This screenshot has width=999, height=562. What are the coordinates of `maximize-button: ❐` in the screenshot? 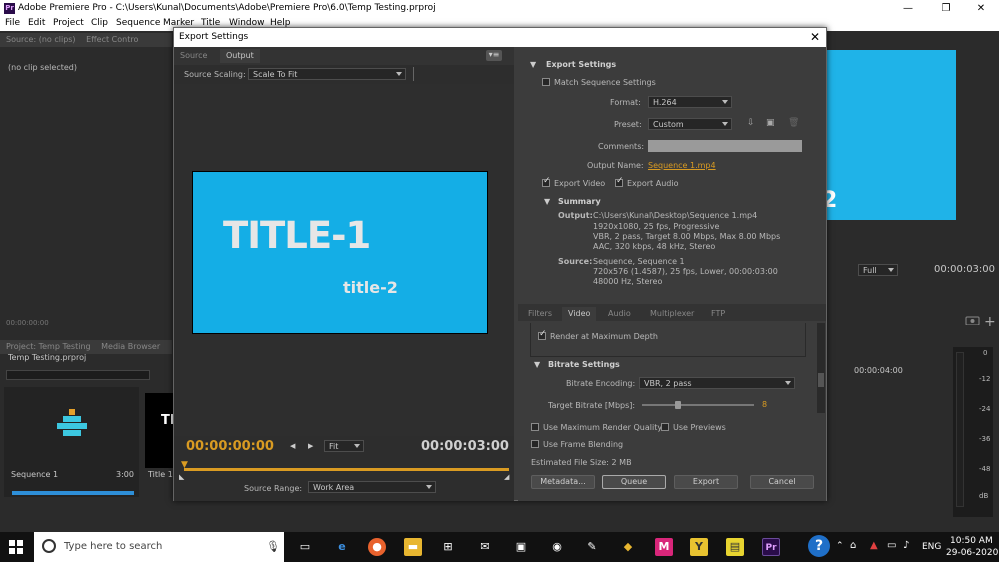 It's located at (946, 8).